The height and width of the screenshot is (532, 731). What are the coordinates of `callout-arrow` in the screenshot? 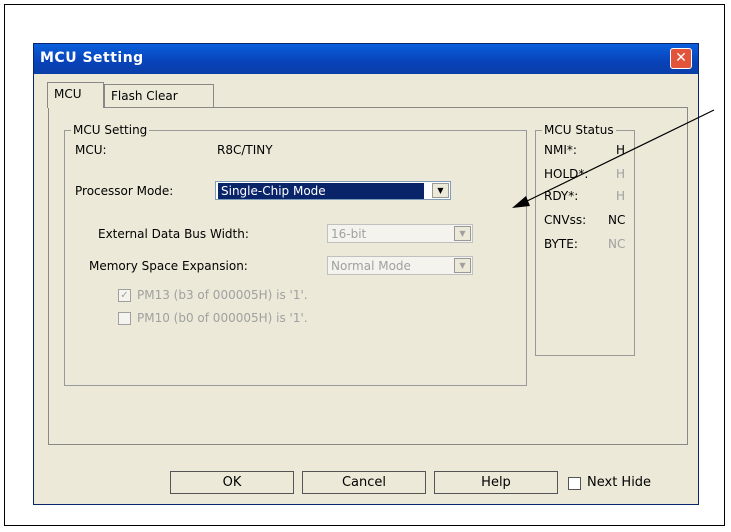 It's located at (613, 158).